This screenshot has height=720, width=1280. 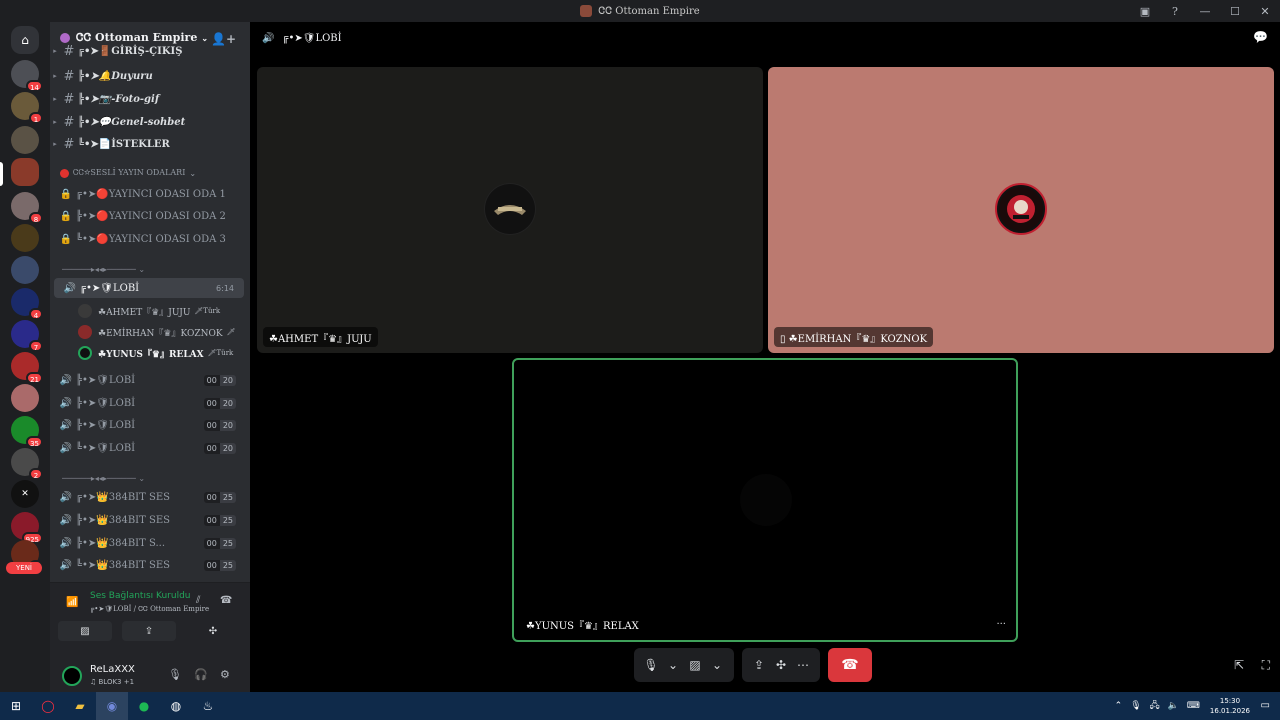 I want to click on server-icon: 21, so click(x=27, y=368).